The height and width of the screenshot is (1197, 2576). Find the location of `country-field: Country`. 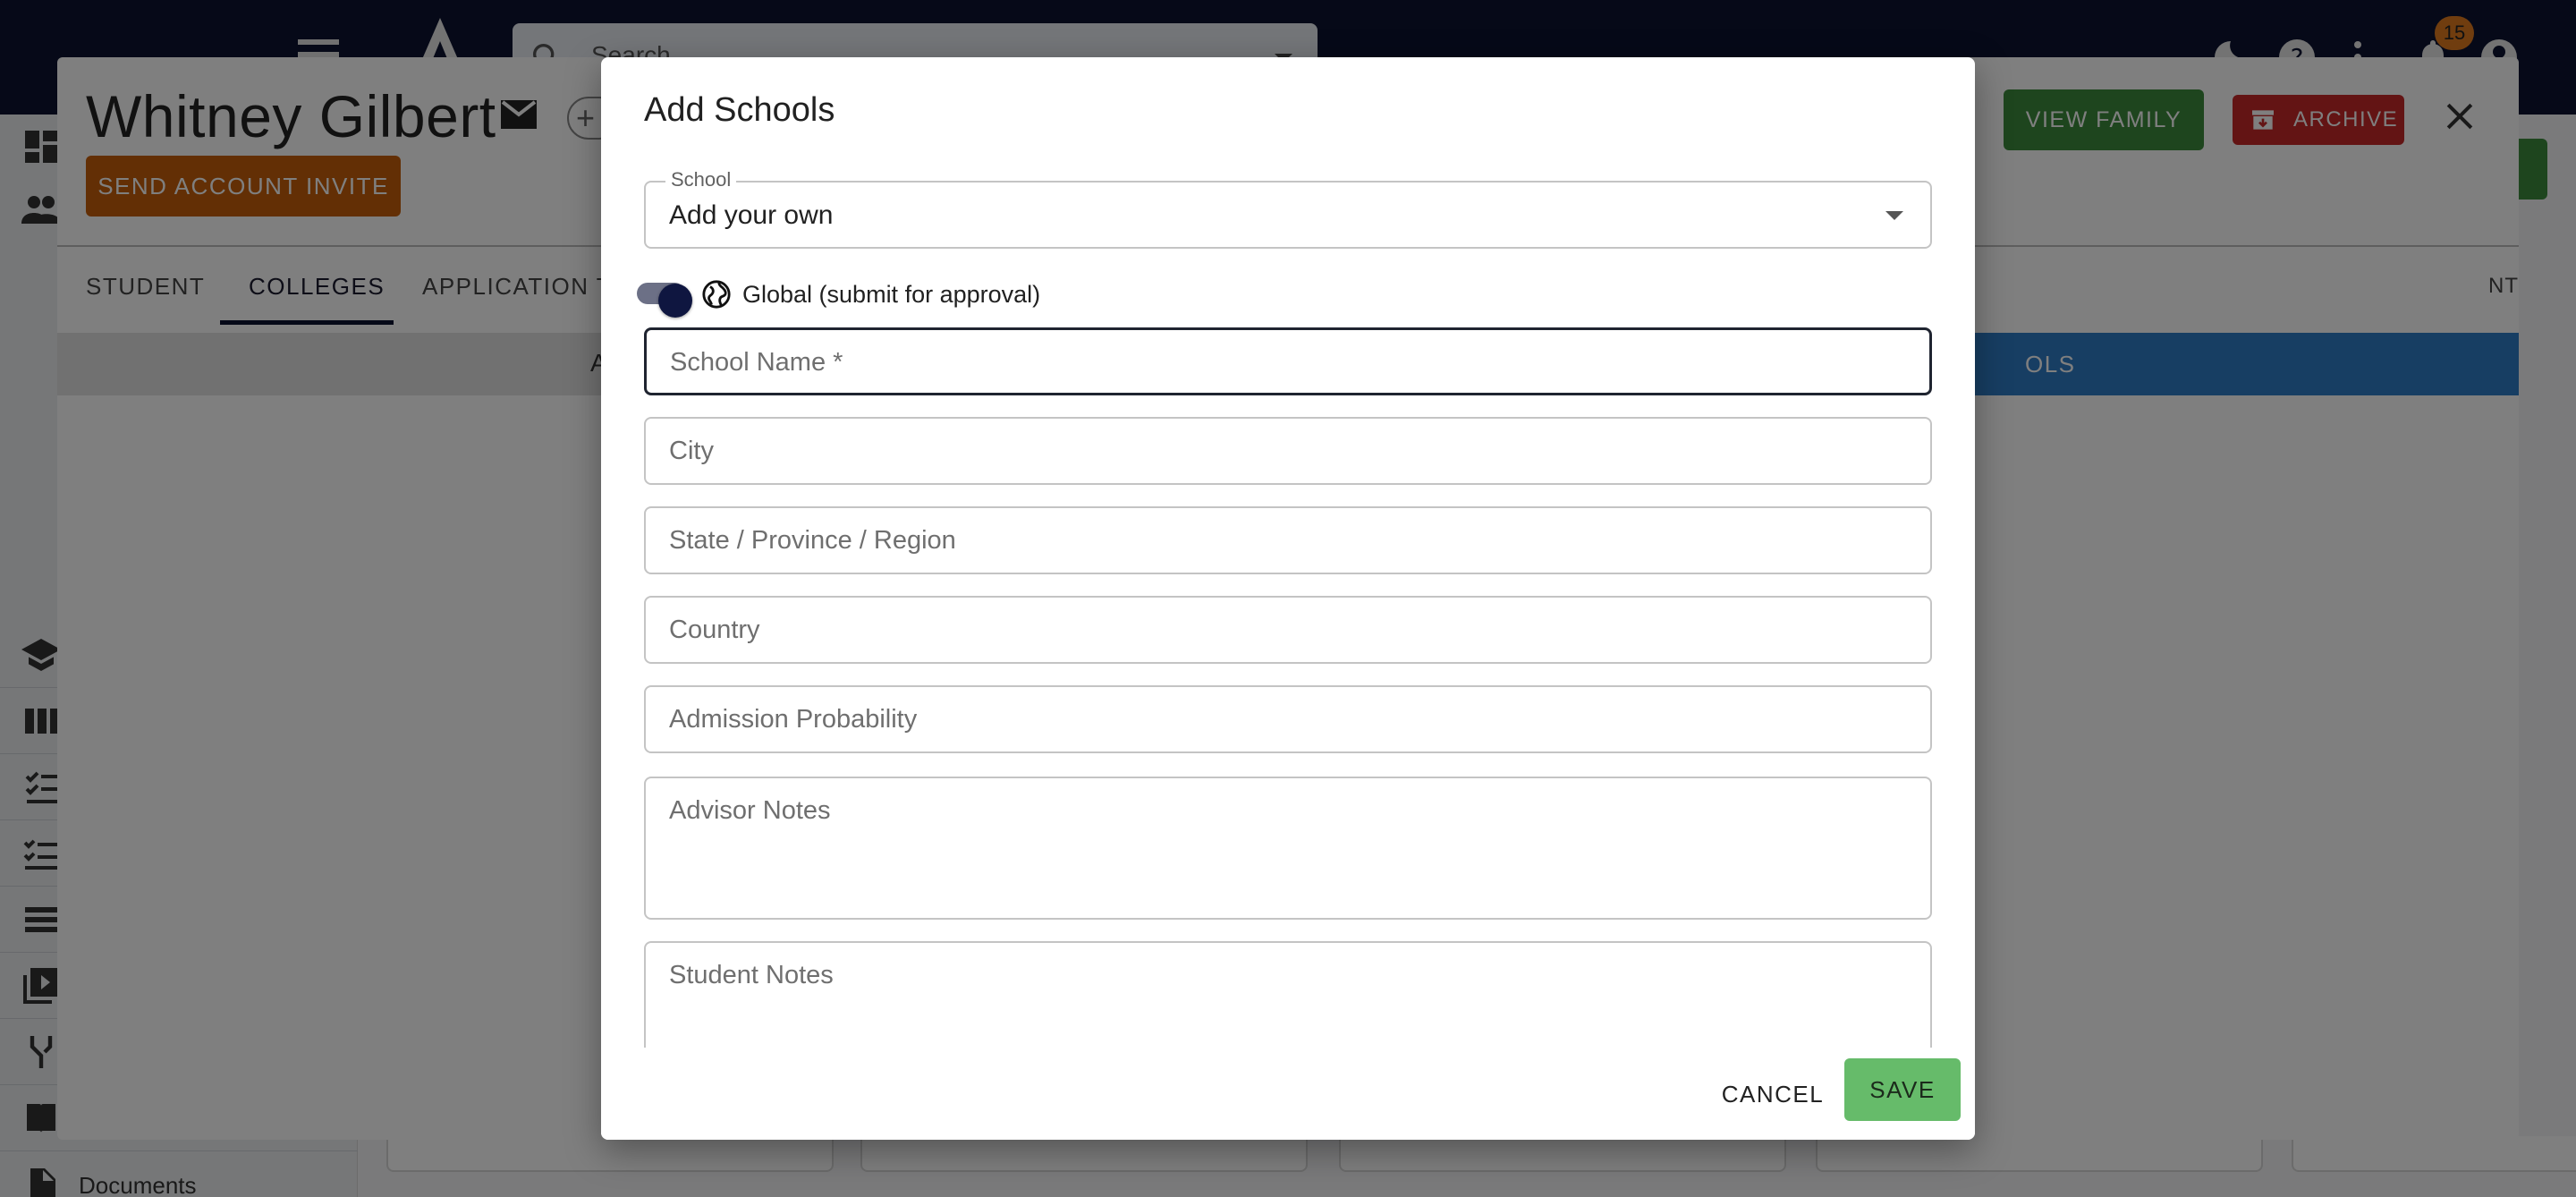

country-field: Country is located at coordinates (1288, 630).